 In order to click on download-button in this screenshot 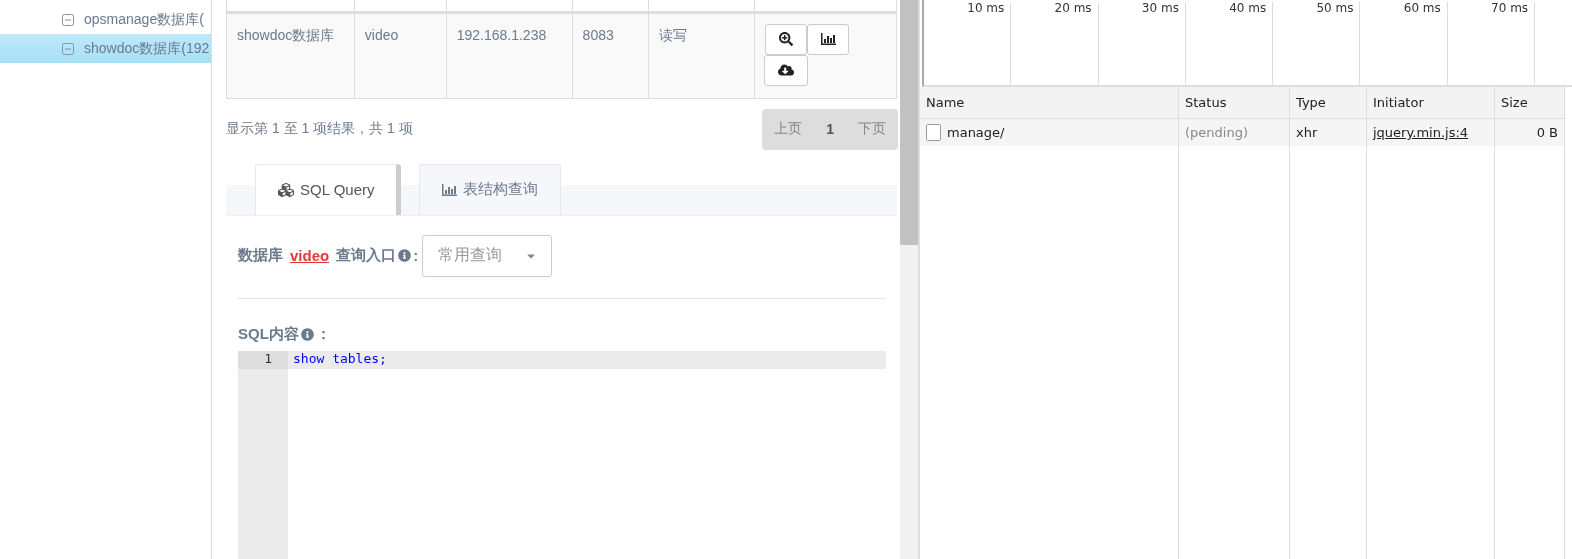, I will do `click(786, 70)`.